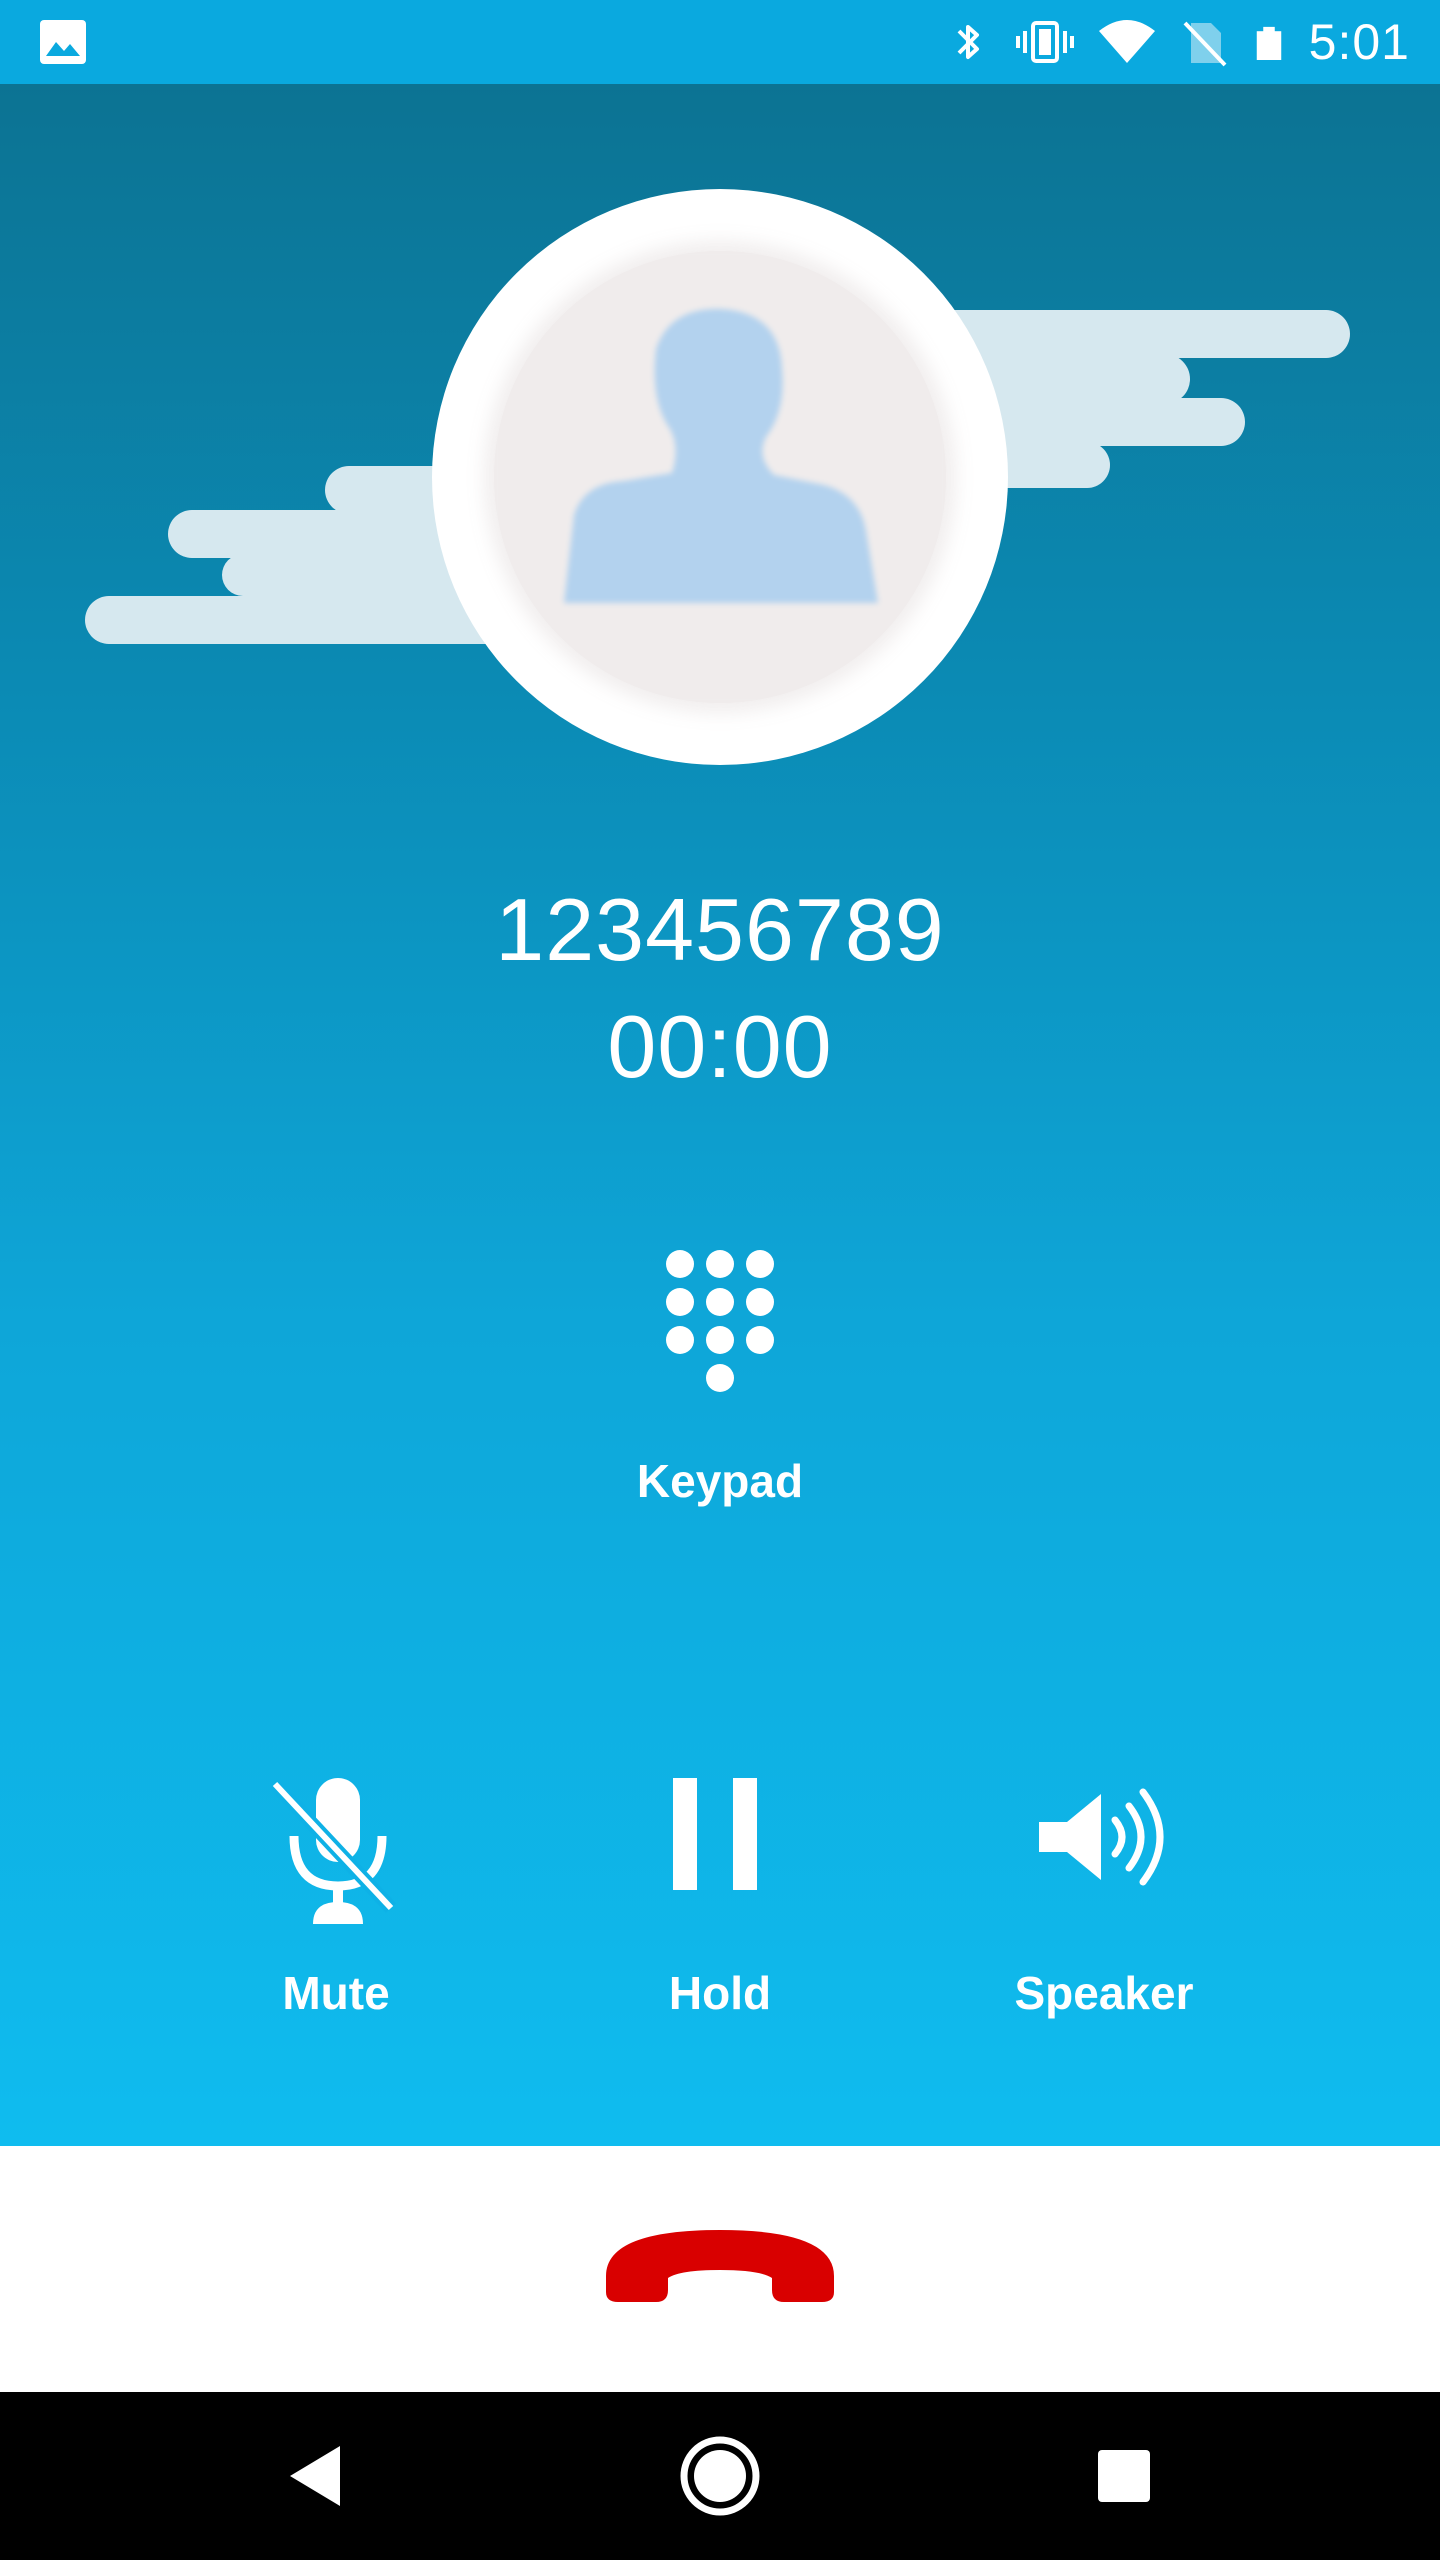 The image size is (1440, 2560). I want to click on battery-icon, so click(1268, 43).